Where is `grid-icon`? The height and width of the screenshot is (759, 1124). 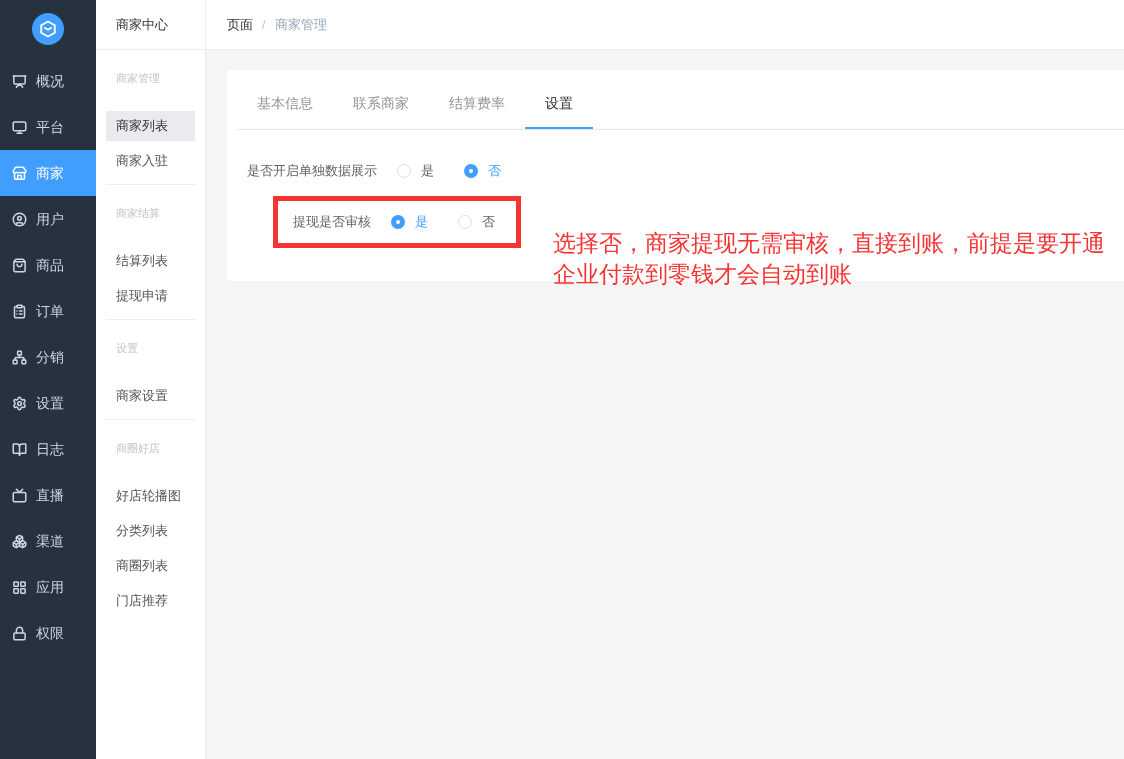
grid-icon is located at coordinates (19, 587).